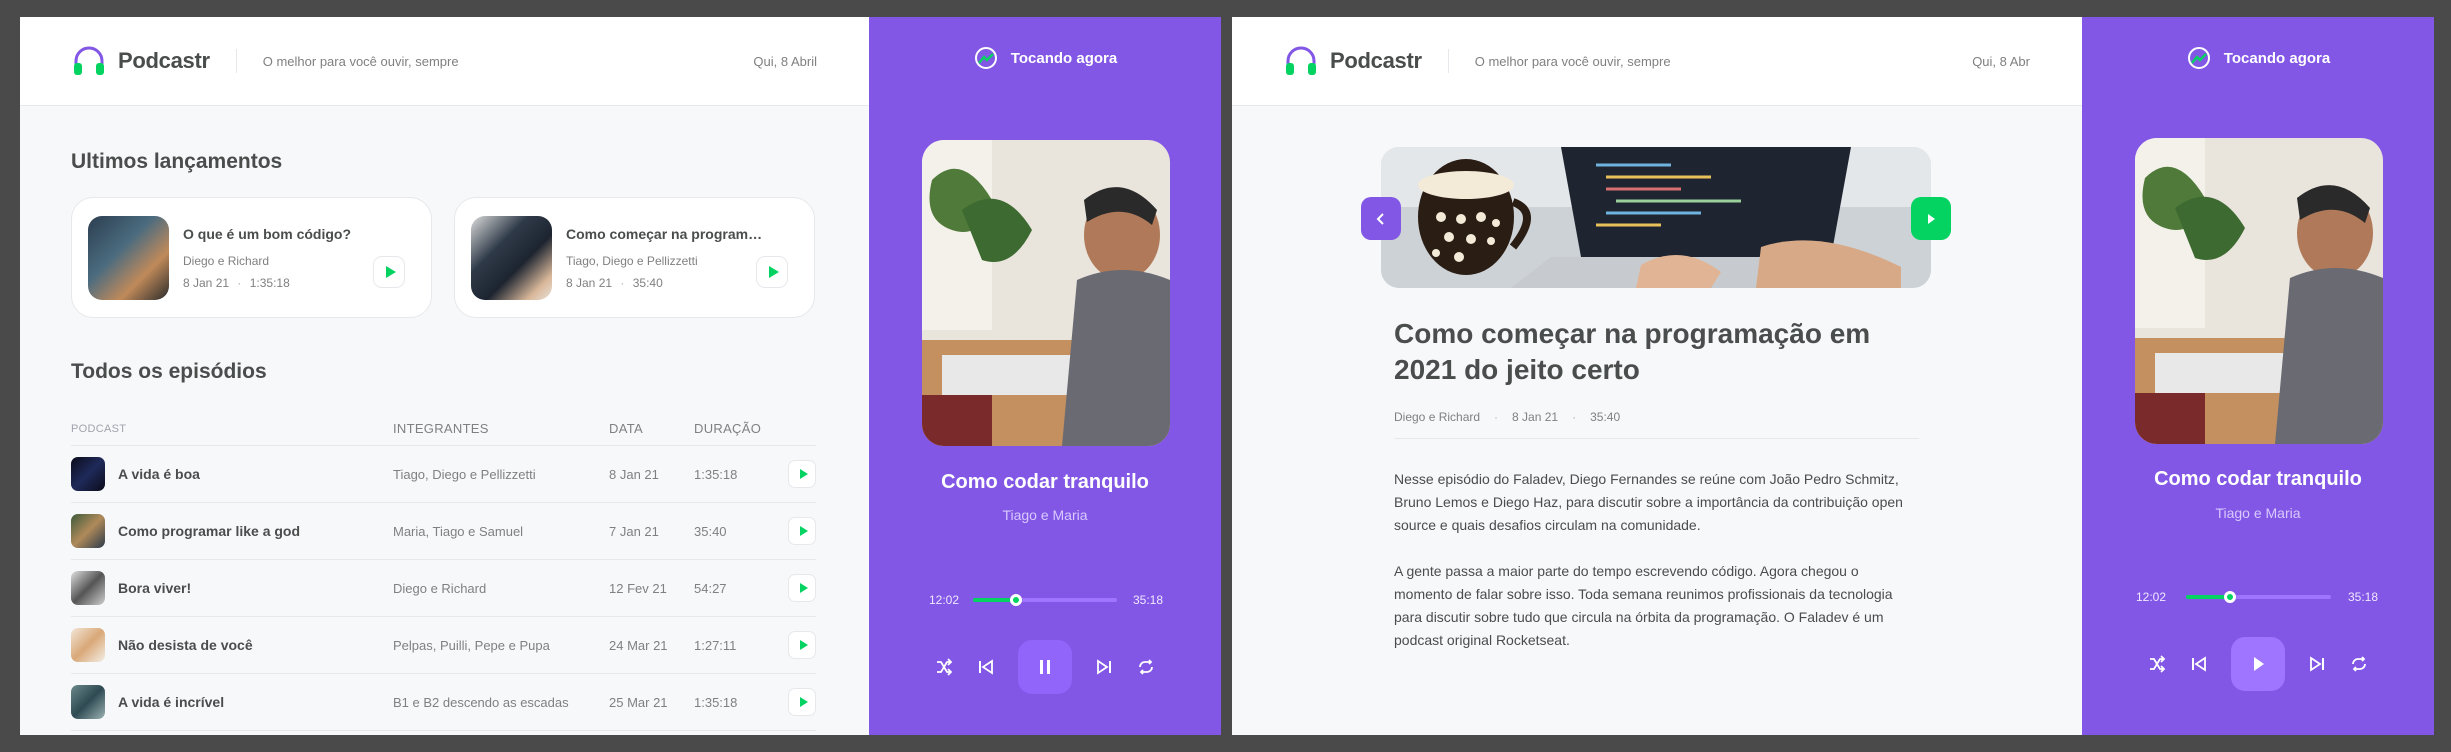  What do you see at coordinates (1376, 60) in the screenshot?
I see `app-name: Podcastr` at bounding box center [1376, 60].